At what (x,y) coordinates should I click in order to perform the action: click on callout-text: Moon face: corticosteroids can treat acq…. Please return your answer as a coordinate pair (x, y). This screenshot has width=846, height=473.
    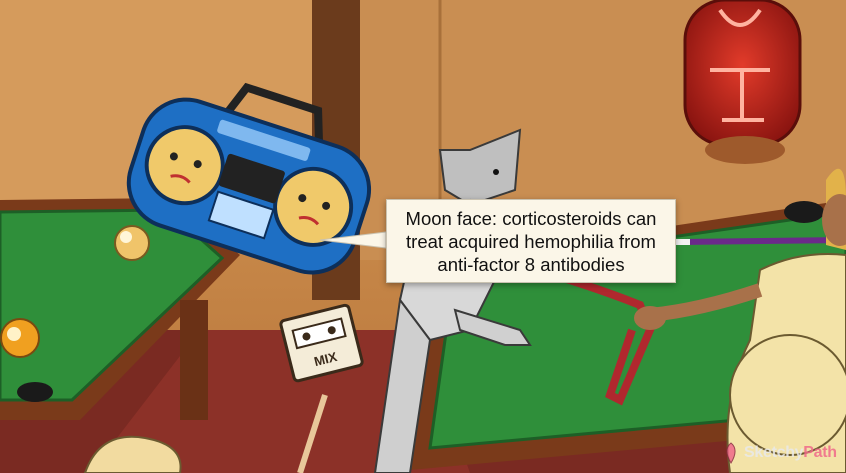
    Looking at the image, I should click on (531, 241).